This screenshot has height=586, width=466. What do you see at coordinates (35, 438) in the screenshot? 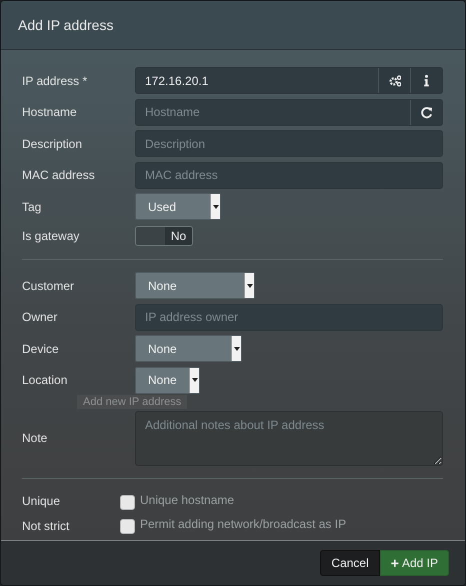
I see `field-label: Note` at bounding box center [35, 438].